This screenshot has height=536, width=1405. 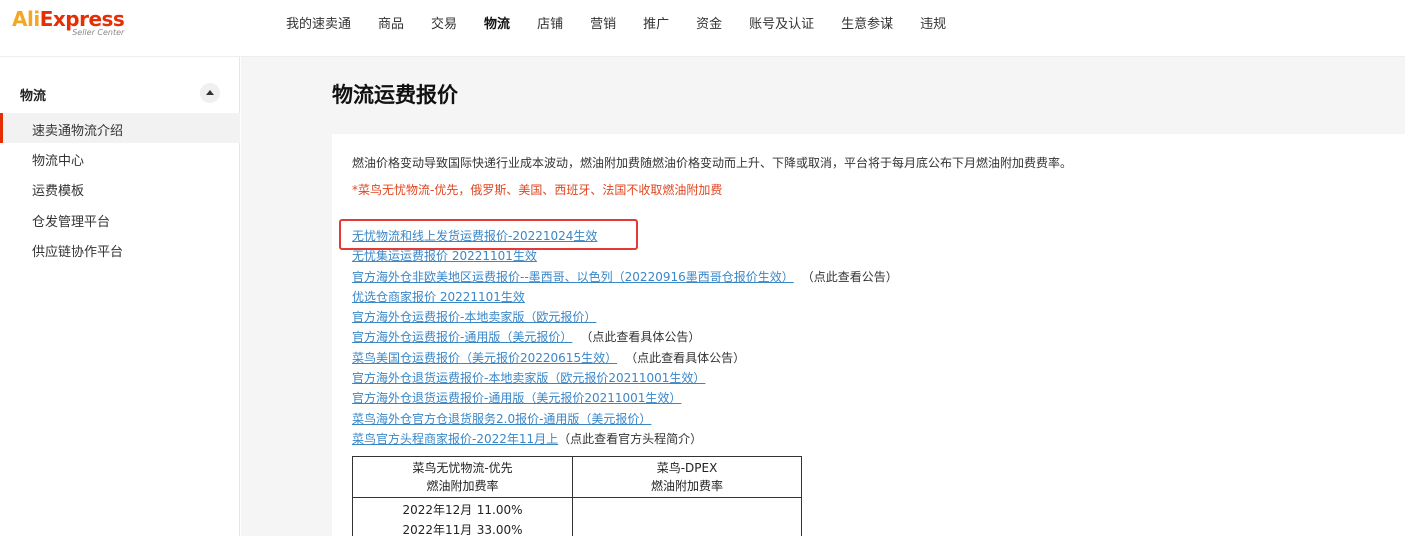 I want to click on table-header-cell: 菜鸟无忧物流-优先 燃油附加费率, so click(x=462, y=477).